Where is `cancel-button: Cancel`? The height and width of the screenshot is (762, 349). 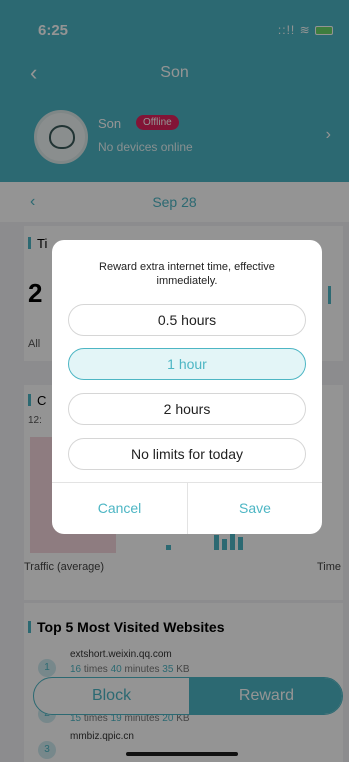
cancel-button: Cancel is located at coordinates (119, 508).